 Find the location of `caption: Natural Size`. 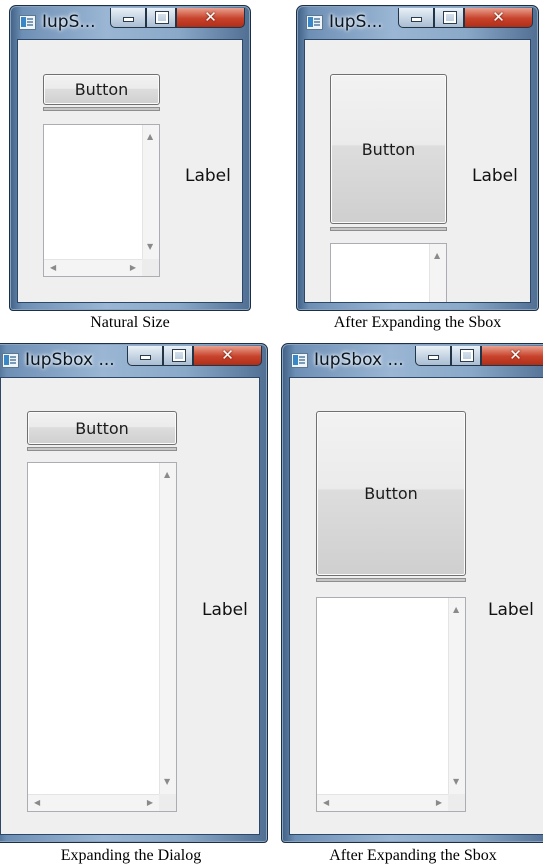

caption: Natural Size is located at coordinates (130, 322).